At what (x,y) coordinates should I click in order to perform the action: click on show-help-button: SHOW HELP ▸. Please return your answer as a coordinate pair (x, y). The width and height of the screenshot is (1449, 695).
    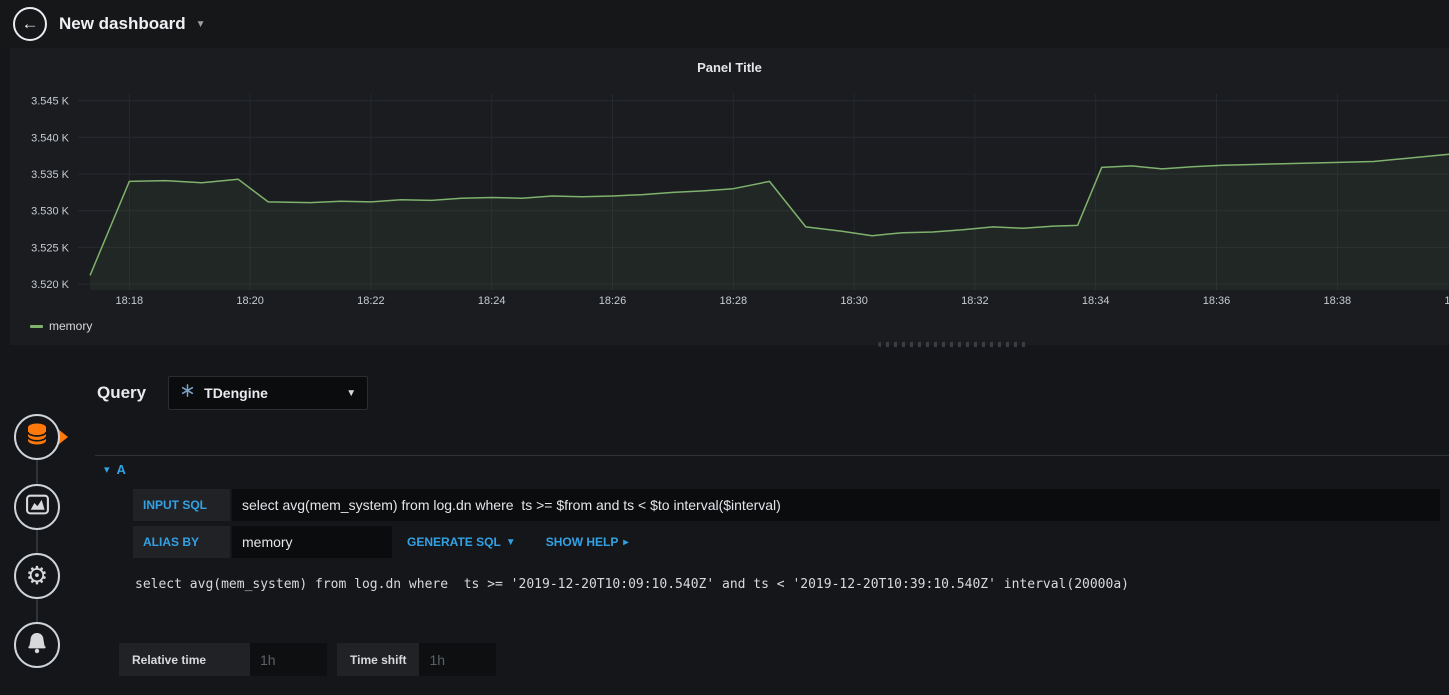
    Looking at the image, I should click on (587, 542).